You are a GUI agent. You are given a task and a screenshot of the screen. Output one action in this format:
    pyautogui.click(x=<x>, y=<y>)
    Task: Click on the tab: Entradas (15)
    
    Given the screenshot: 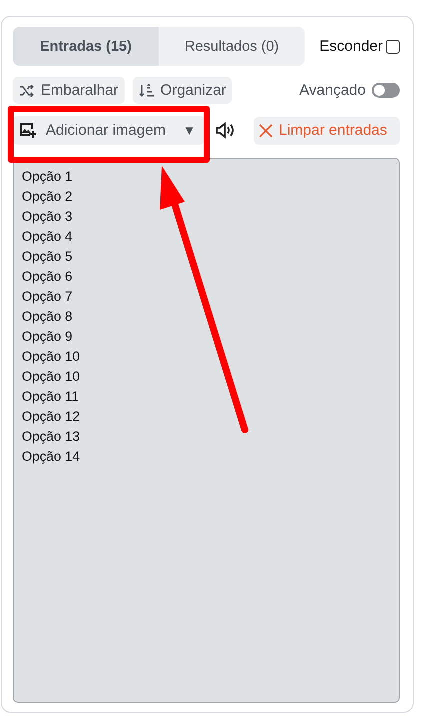 What is the action you would take?
    pyautogui.click(x=86, y=46)
    